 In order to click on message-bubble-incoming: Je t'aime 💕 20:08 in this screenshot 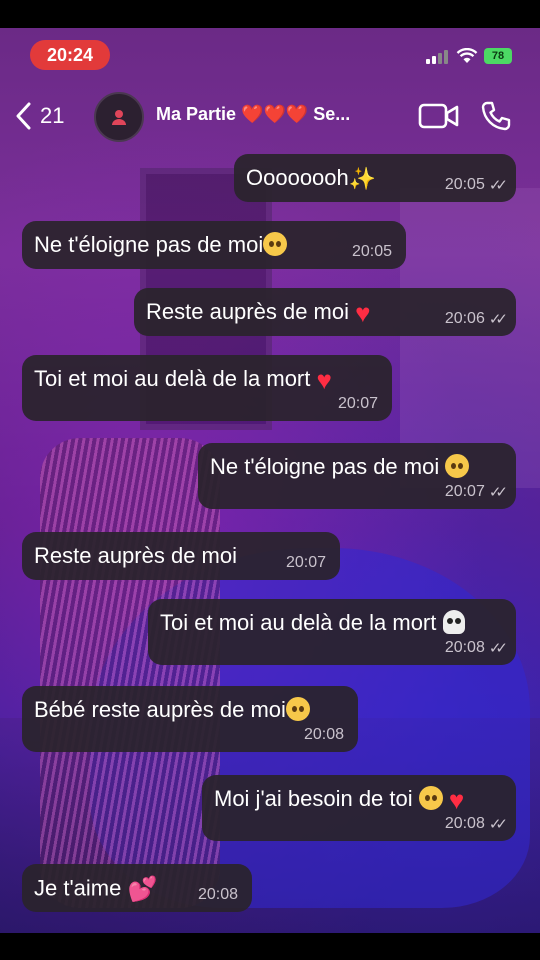, I will do `click(137, 888)`.